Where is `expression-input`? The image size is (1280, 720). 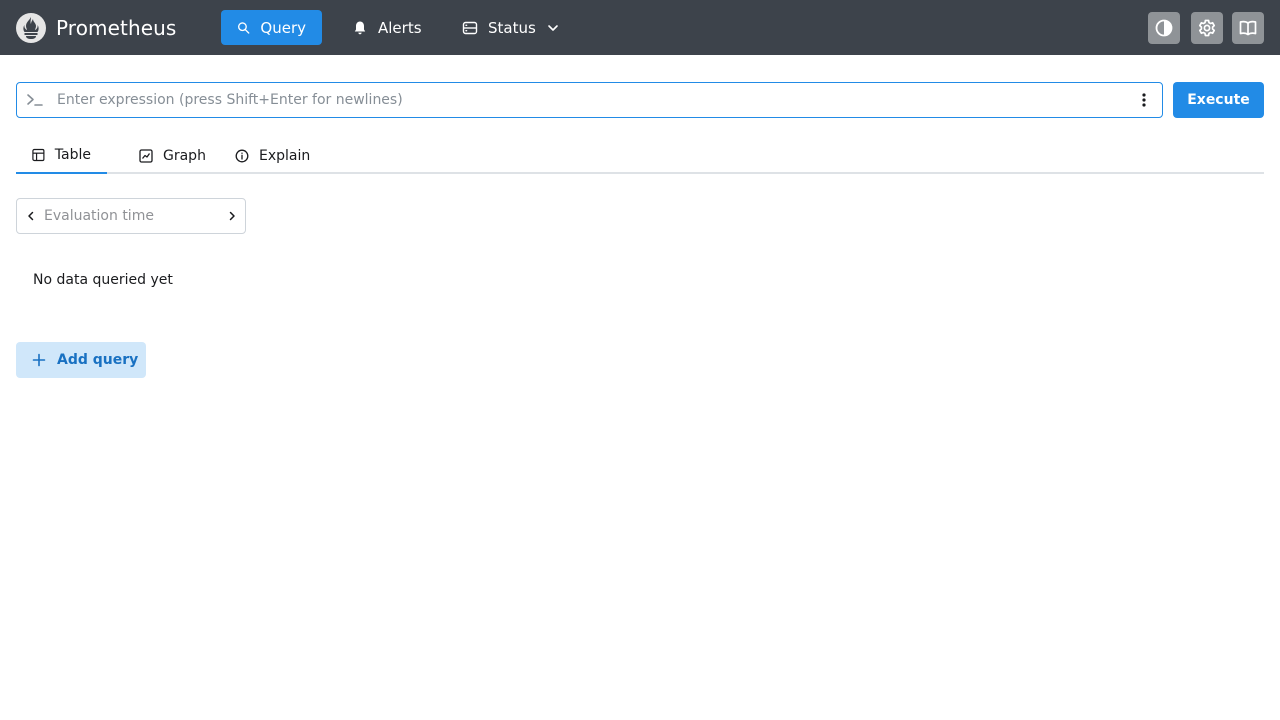
expression-input is located at coordinates (592, 100).